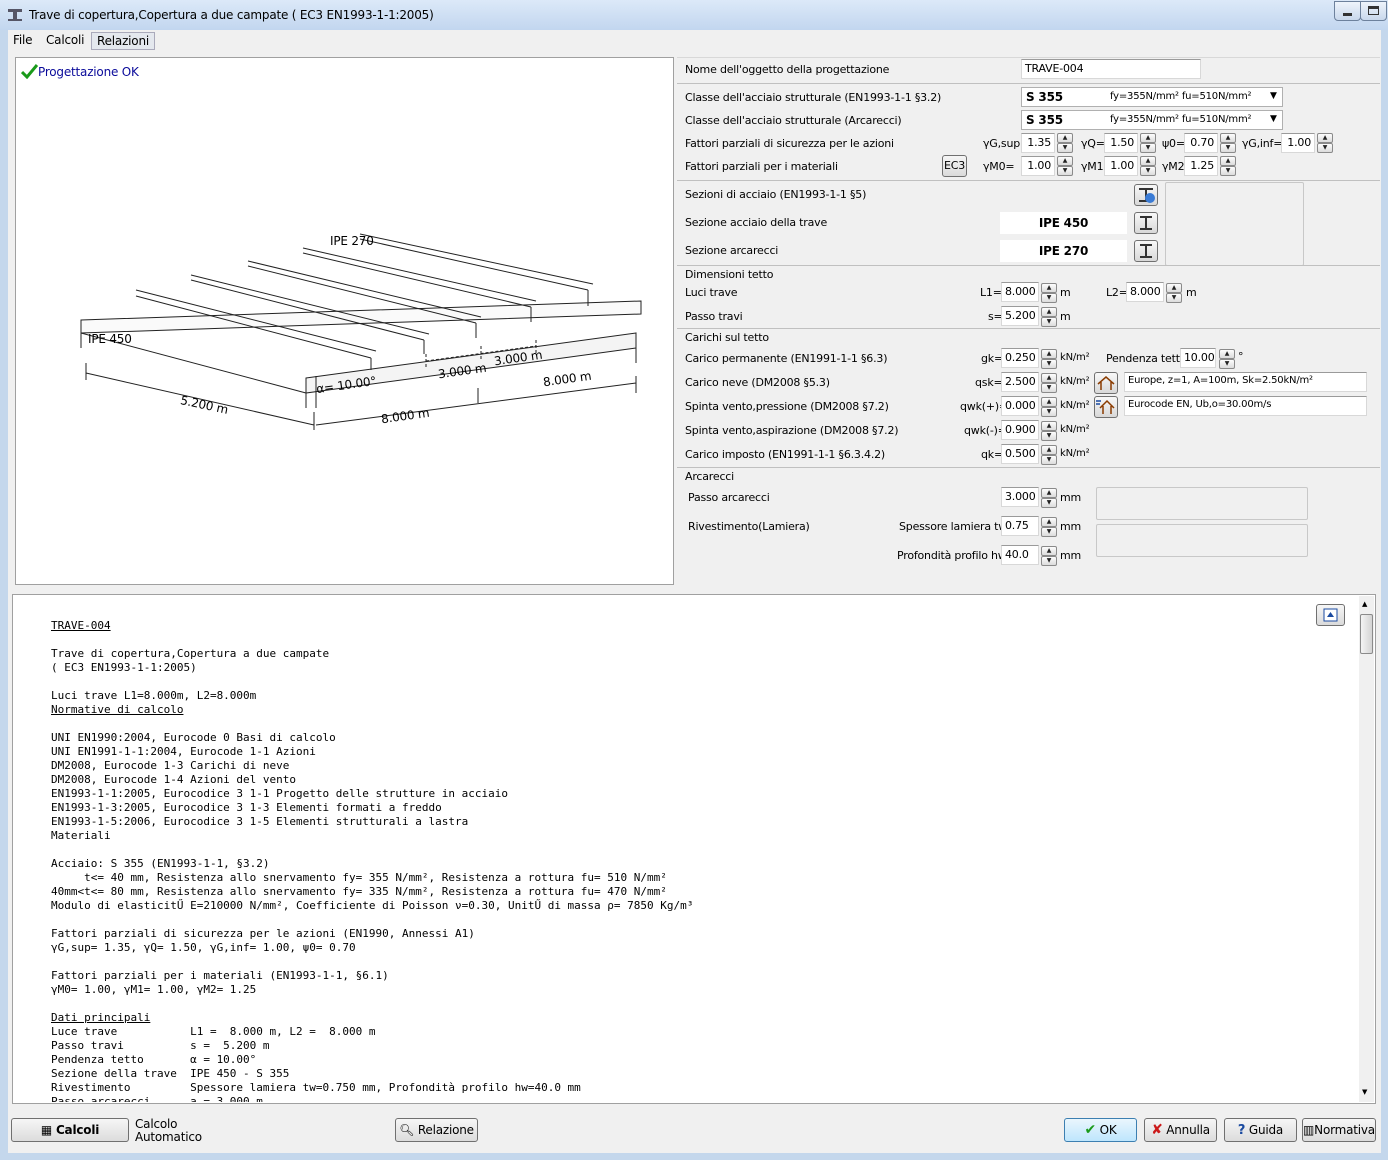  I want to click on qwkp-spinner: ▲ ▼, so click(1049, 407).